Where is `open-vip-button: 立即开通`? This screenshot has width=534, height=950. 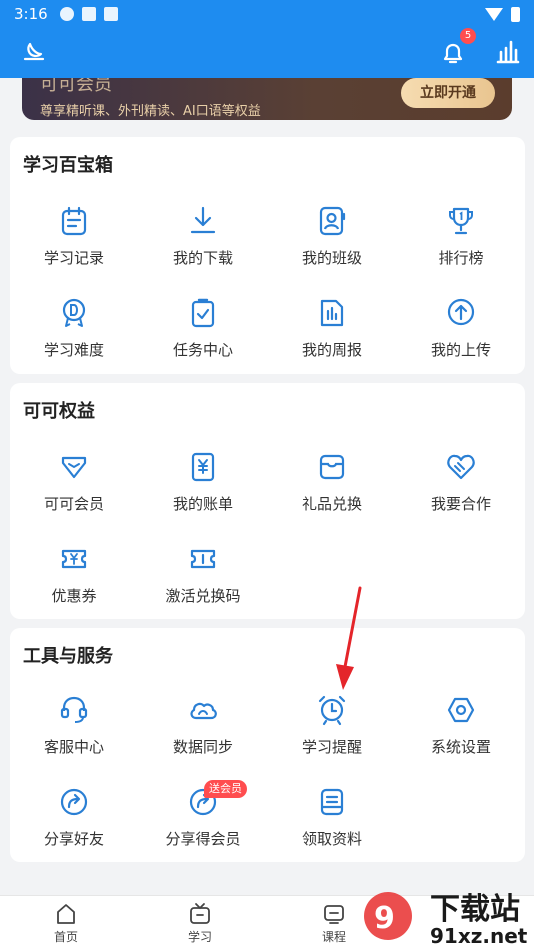 open-vip-button: 立即开通 is located at coordinates (448, 93).